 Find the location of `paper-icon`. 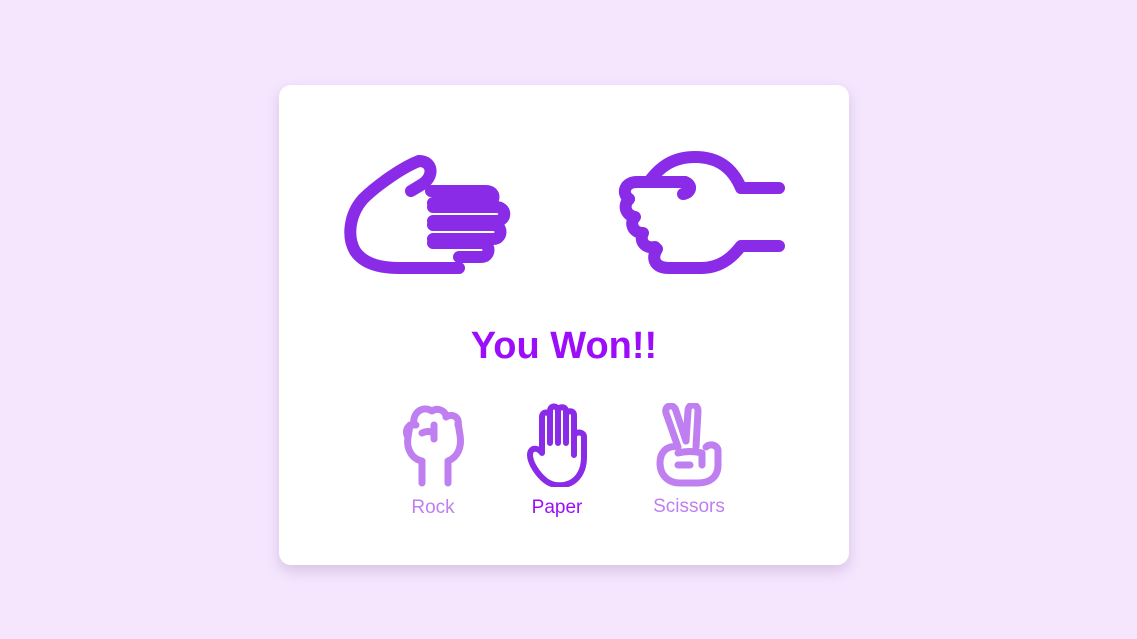

paper-icon is located at coordinates (557, 445).